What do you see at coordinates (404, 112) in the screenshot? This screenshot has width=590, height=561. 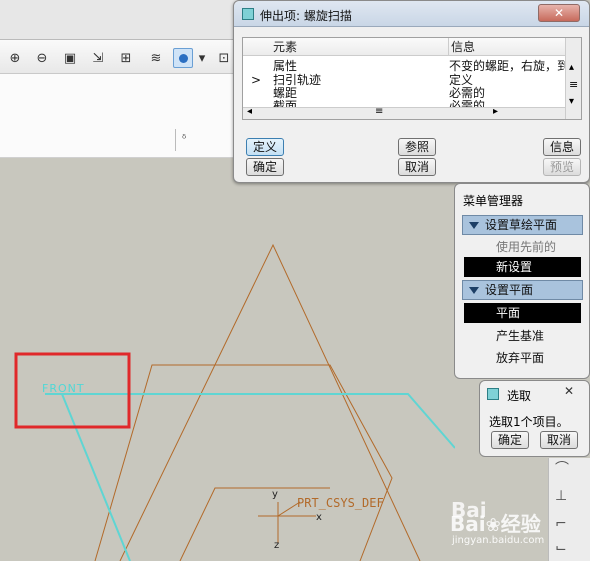 I see `horizontal-scrollbar: ◂ ≡ ▸` at bounding box center [404, 112].